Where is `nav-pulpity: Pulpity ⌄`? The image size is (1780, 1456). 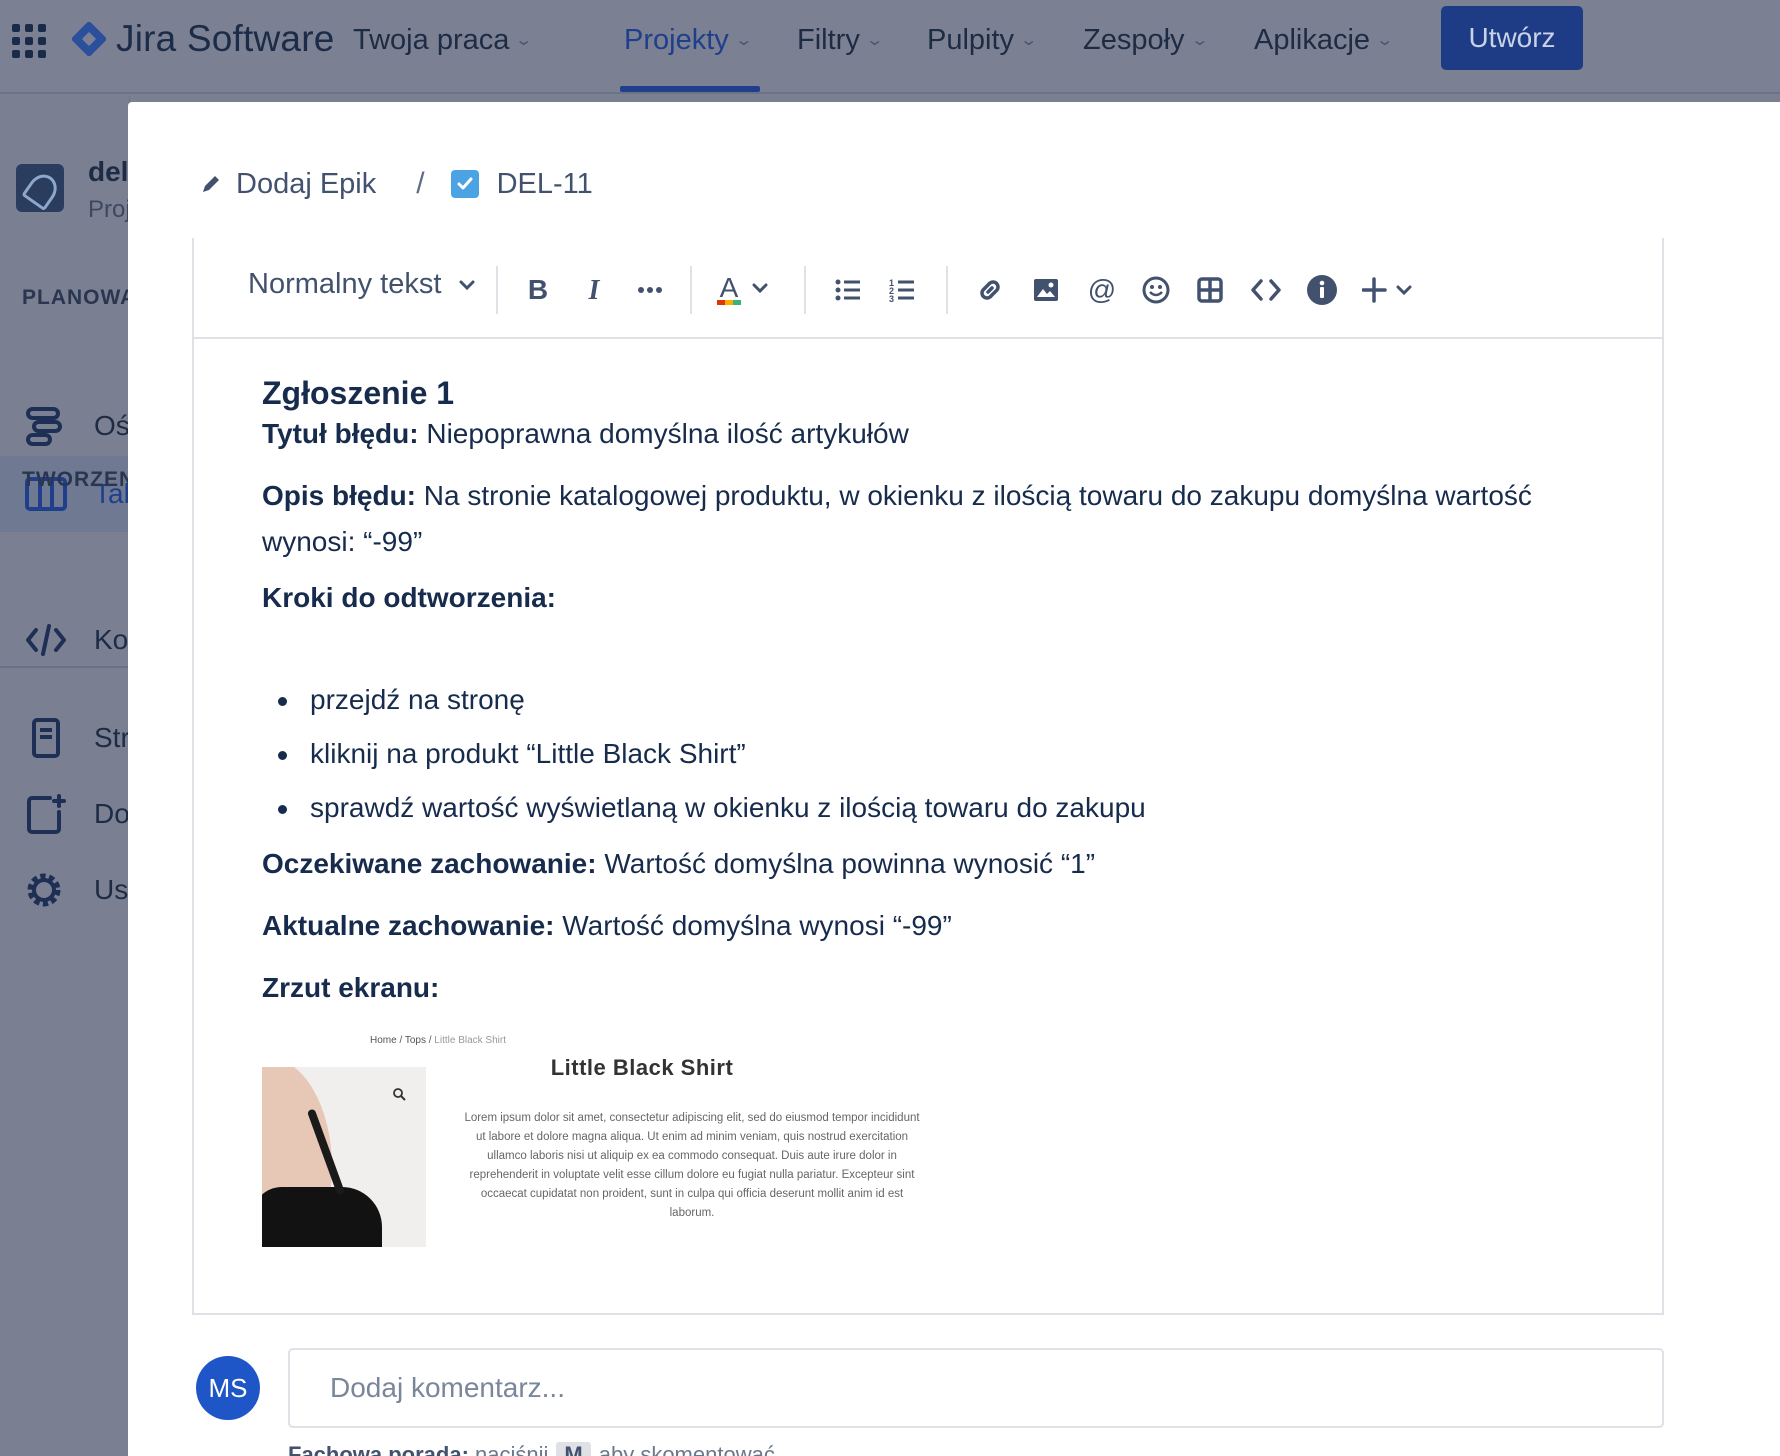 nav-pulpity: Pulpity ⌄ is located at coordinates (983, 40).